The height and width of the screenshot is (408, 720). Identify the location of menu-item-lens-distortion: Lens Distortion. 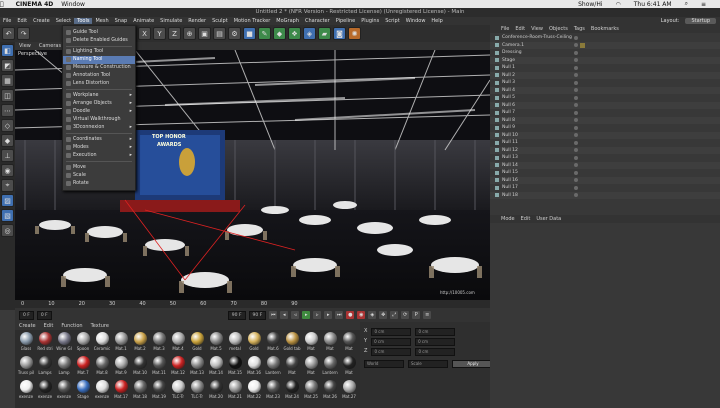
(99, 84).